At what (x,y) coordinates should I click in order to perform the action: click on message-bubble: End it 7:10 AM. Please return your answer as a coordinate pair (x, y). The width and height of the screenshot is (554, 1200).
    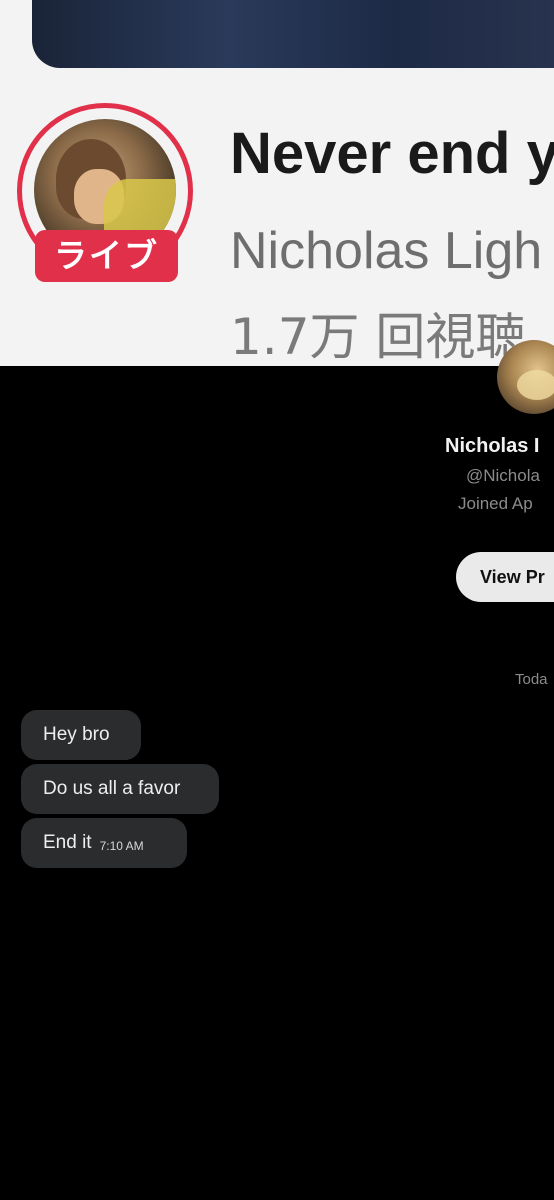
    Looking at the image, I should click on (104, 843).